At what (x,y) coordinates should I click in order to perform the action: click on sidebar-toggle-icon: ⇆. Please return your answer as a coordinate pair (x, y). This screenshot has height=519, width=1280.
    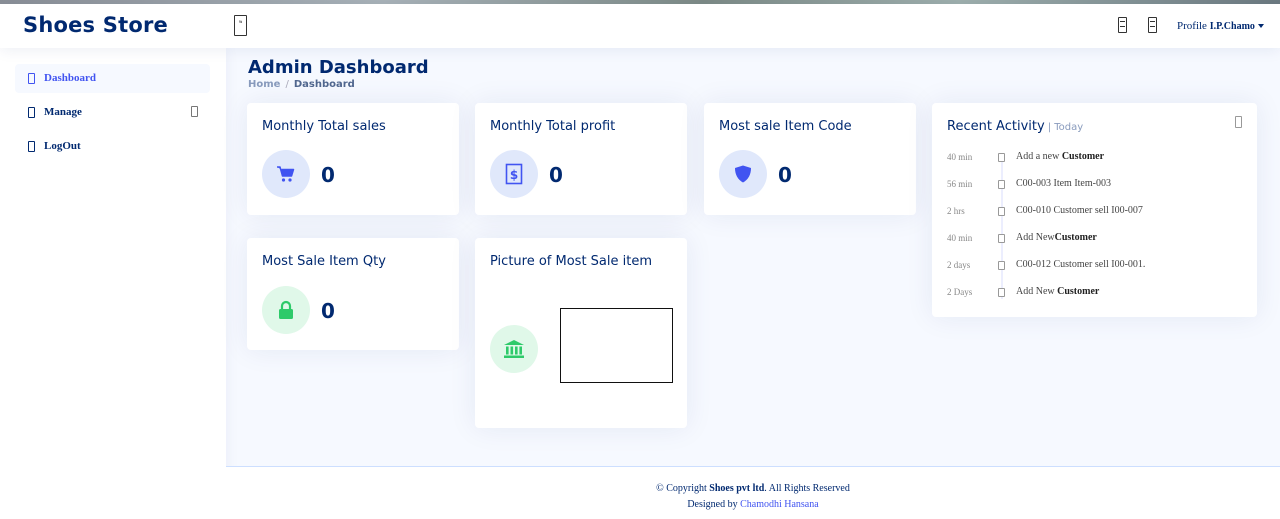
    Looking at the image, I should click on (240, 25).